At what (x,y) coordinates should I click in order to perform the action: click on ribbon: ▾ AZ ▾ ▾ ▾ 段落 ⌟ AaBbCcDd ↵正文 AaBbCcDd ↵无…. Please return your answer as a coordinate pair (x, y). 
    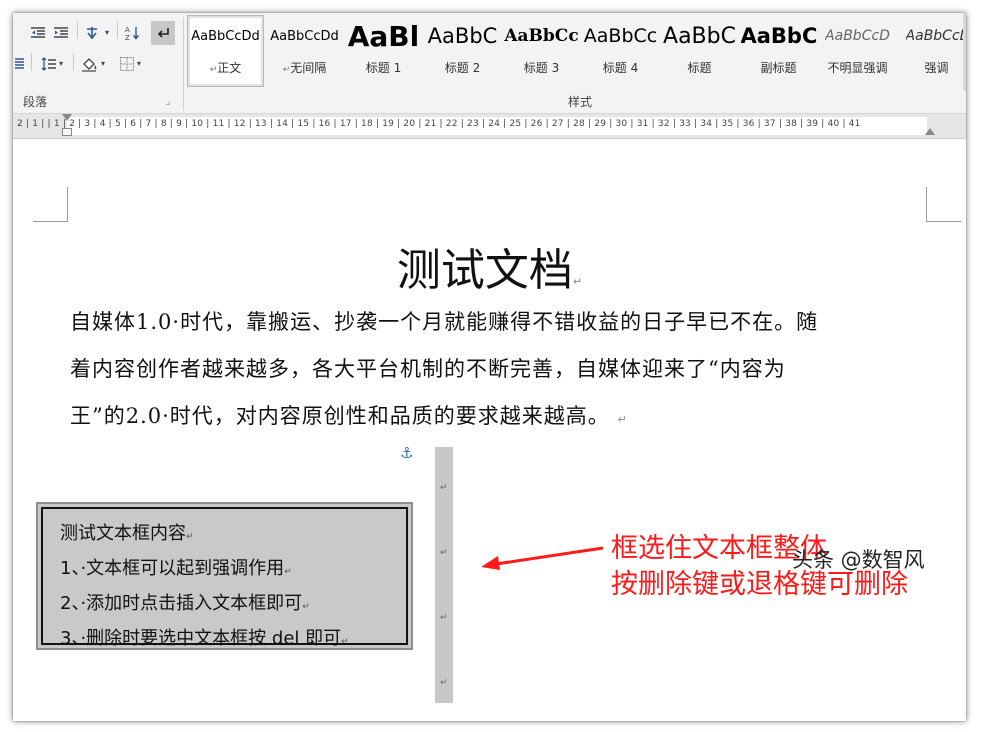
    Looking at the image, I should click on (489, 63).